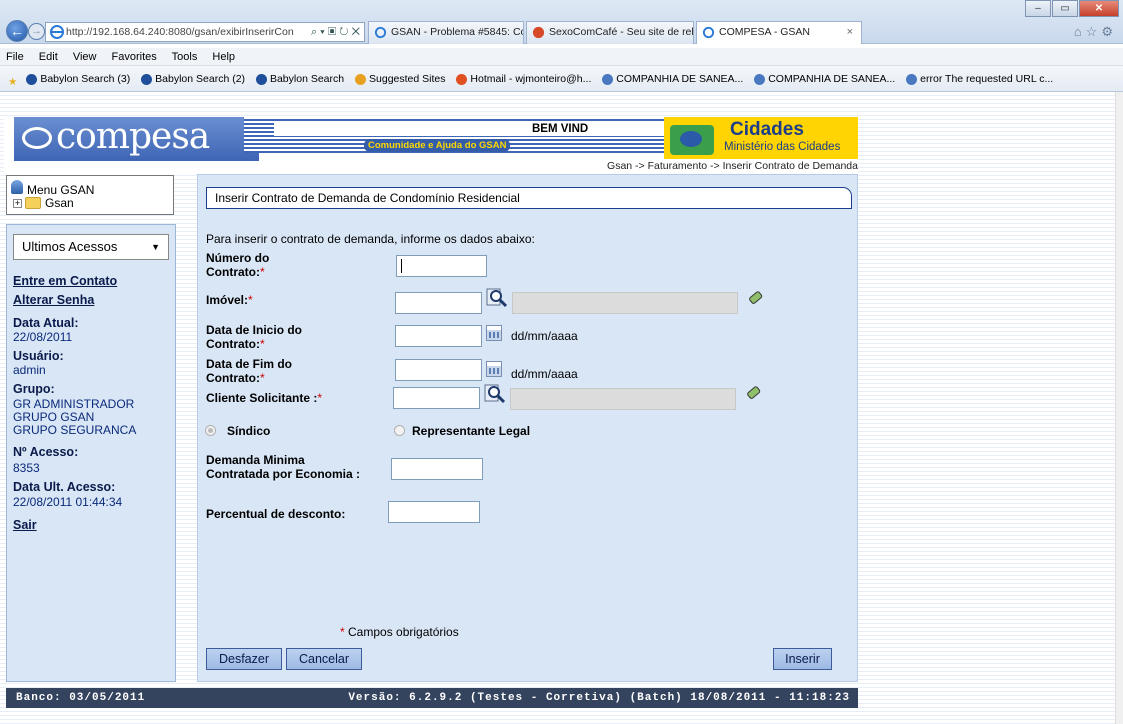  I want to click on maximize-icon: ▭, so click(1065, 8).